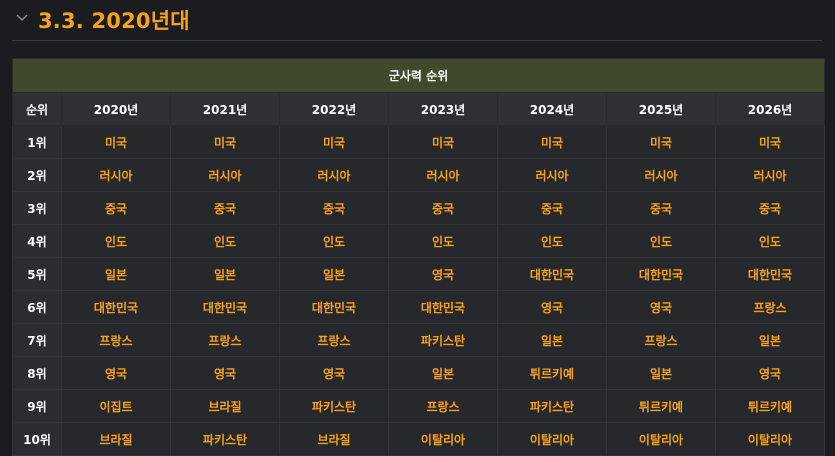 This screenshot has width=835, height=456. What do you see at coordinates (225, 109) in the screenshot?
I see `column-header-year: 2021년` at bounding box center [225, 109].